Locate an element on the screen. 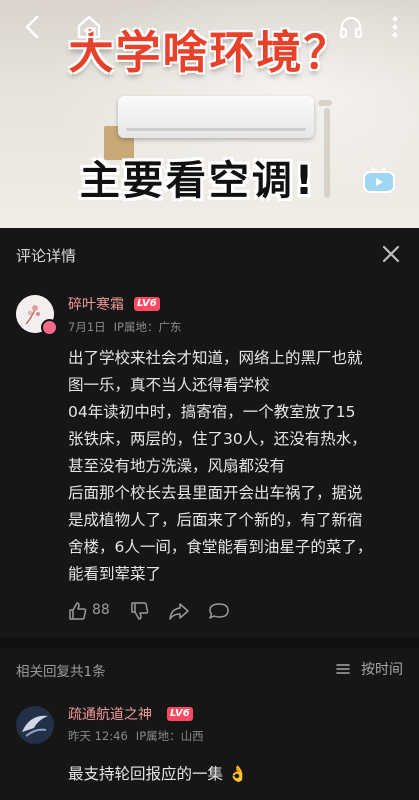  comment-line: 是成植物人了，后面来了个新的，有了新宿 is located at coordinates (215, 520).